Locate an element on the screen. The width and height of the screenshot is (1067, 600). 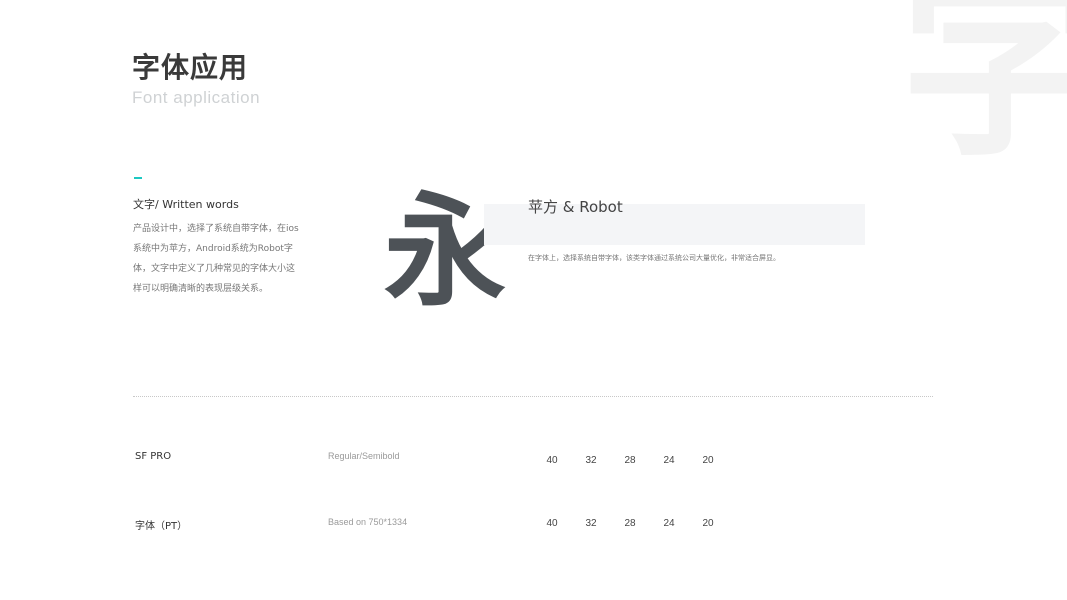
row-label-pt: 字体（PT） is located at coordinates (161, 526).